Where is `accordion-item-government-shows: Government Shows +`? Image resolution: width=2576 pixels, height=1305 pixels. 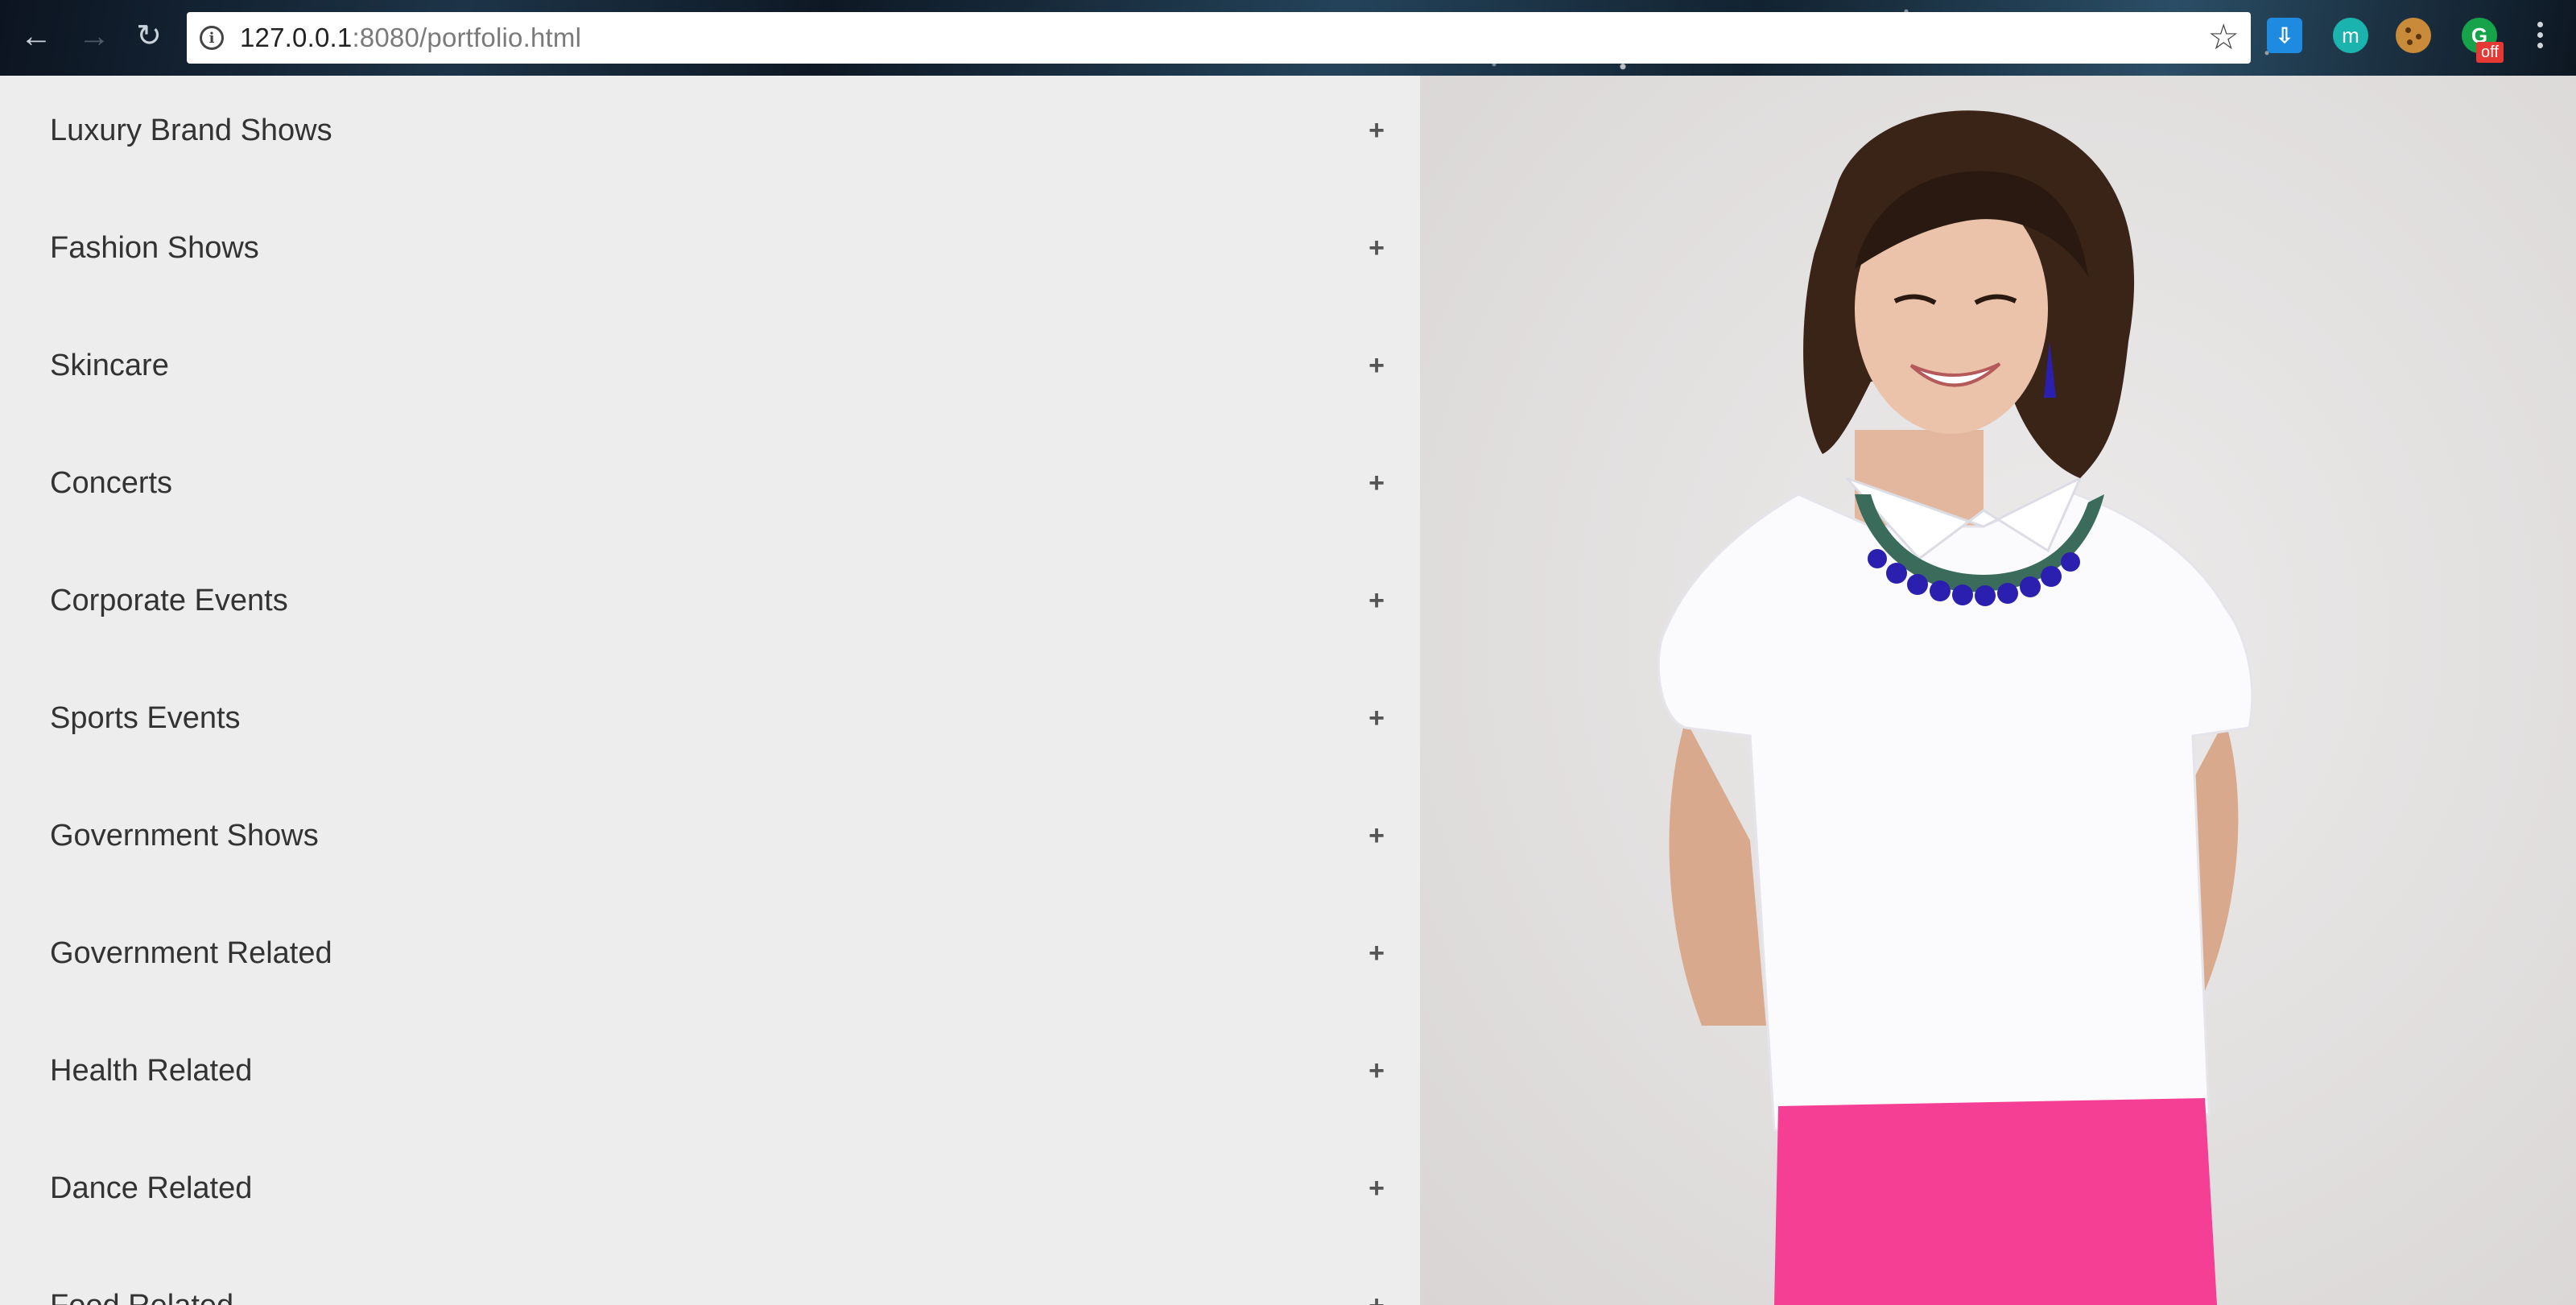 accordion-item-government-shows: Government Shows + is located at coordinates (710, 836).